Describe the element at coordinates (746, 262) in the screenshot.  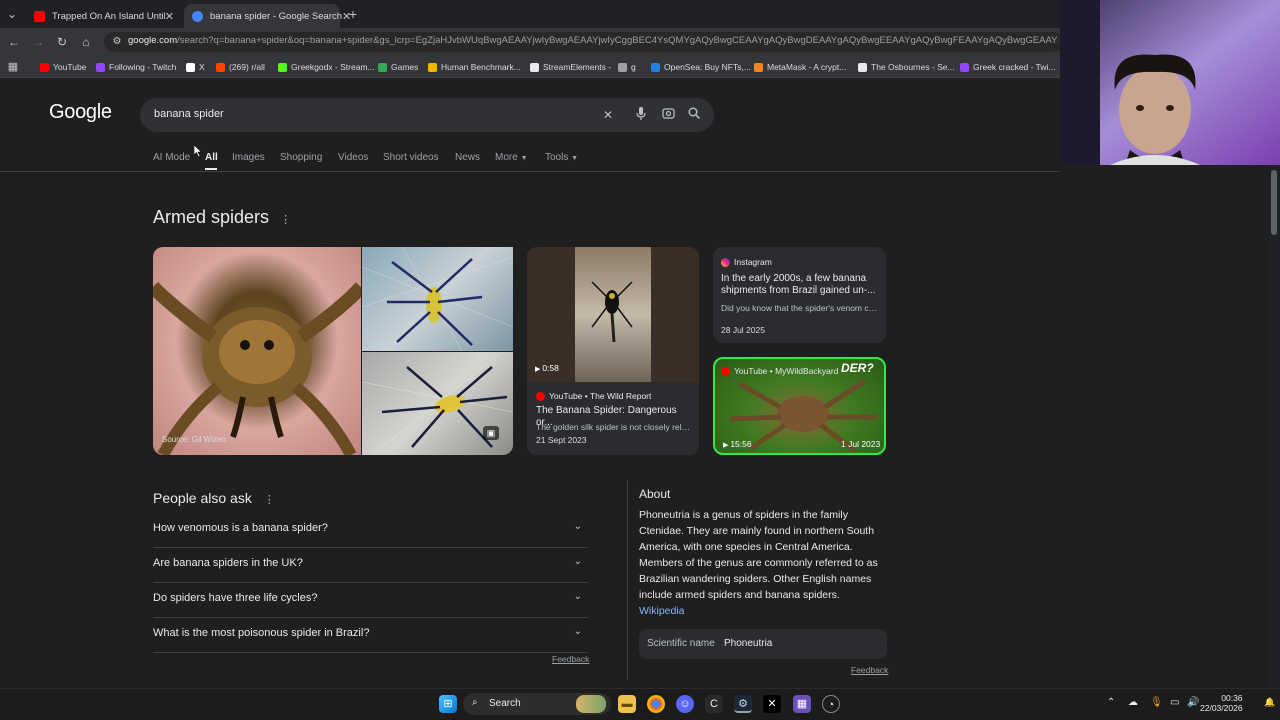
I see `instagram-source: Instagram` at that location.